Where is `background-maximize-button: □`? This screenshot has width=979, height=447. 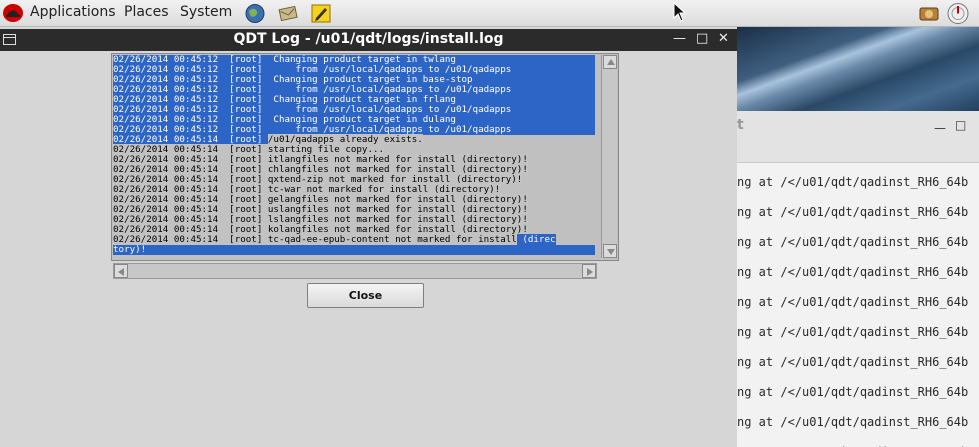 background-maximize-button: □ is located at coordinates (960, 125).